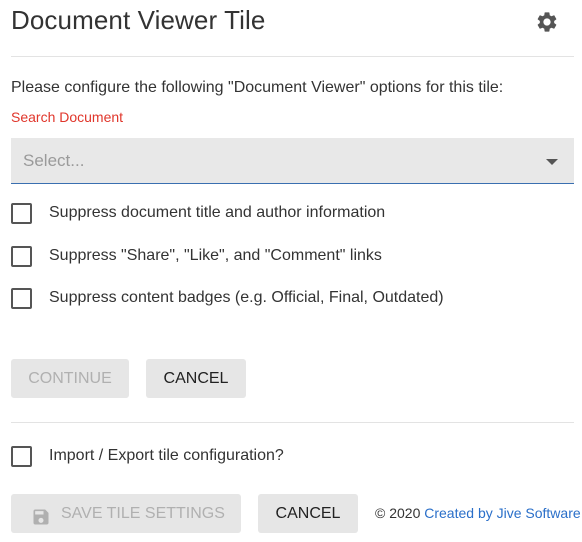  I want to click on page-title: Document Viewer Tile, so click(138, 20).